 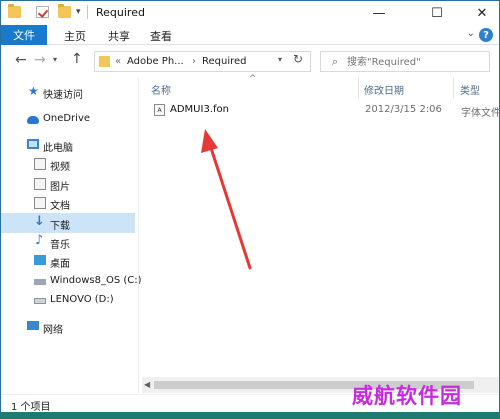 What do you see at coordinates (119, 36) in the screenshot?
I see `tab-share: 共享` at bounding box center [119, 36].